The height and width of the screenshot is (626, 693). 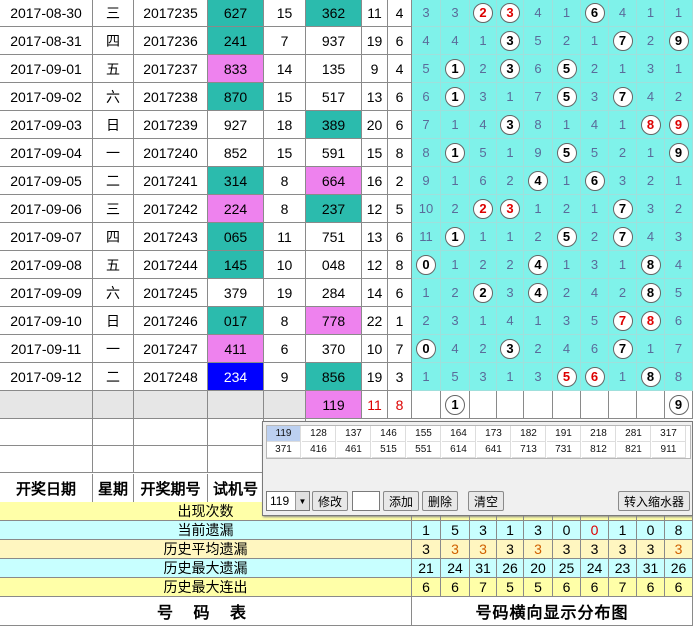 I want to click on stat-value: 20, so click(x=538, y=568).